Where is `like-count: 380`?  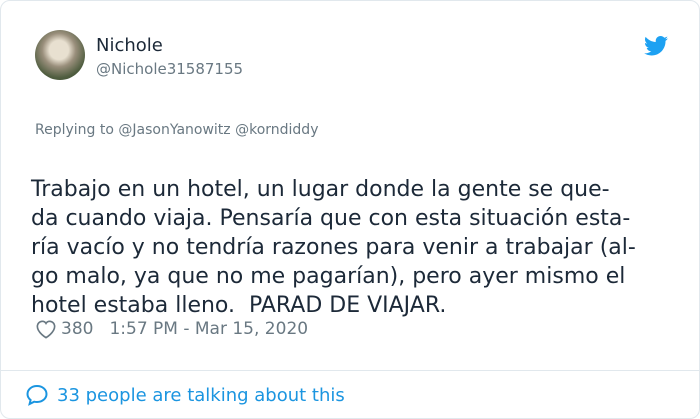
like-count: 380 is located at coordinates (77, 329).